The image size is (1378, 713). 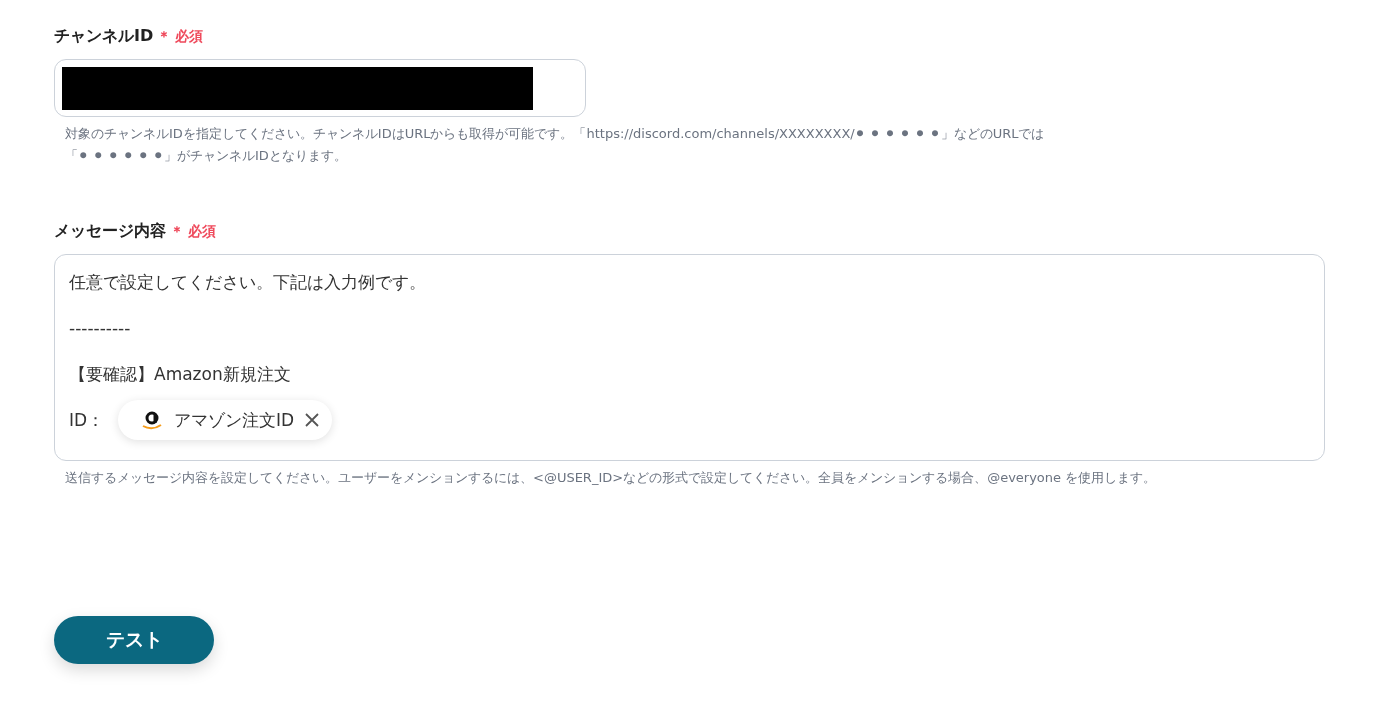 I want to click on message-line: ----------, so click(x=100, y=328).